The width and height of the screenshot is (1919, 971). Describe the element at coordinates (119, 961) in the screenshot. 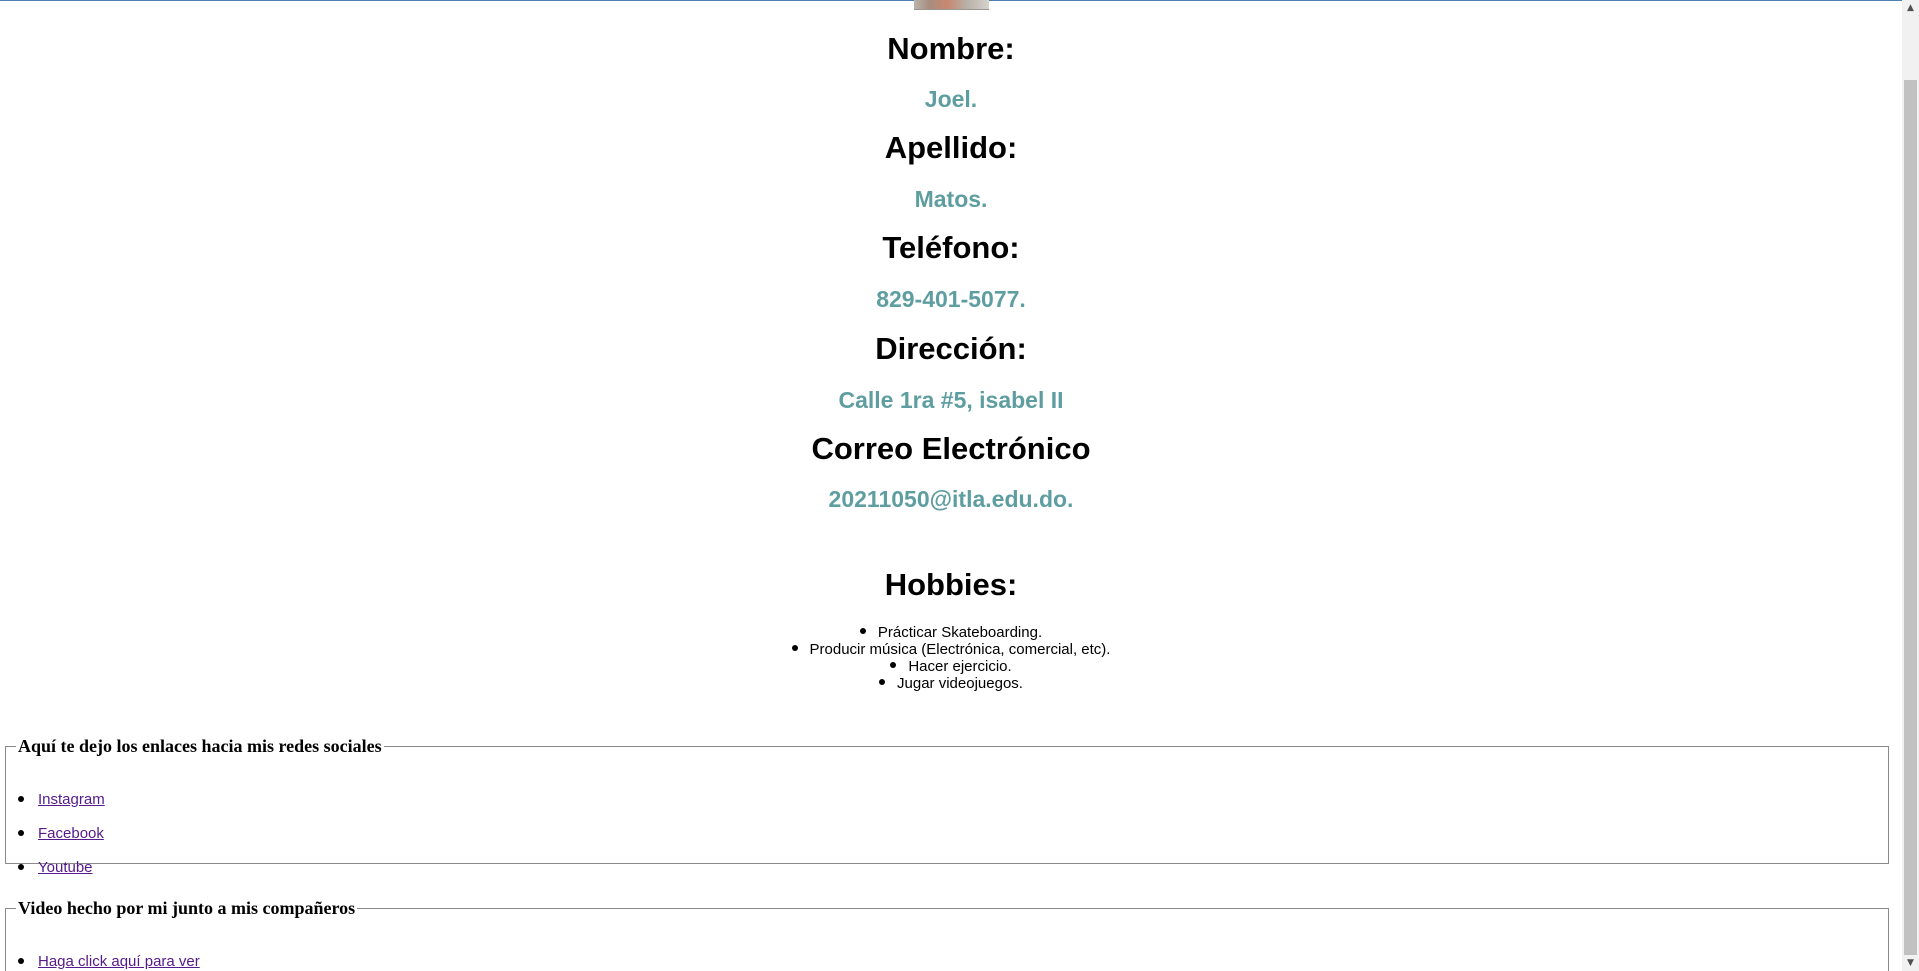

I see `video-link: Haga click aquí para ver` at that location.